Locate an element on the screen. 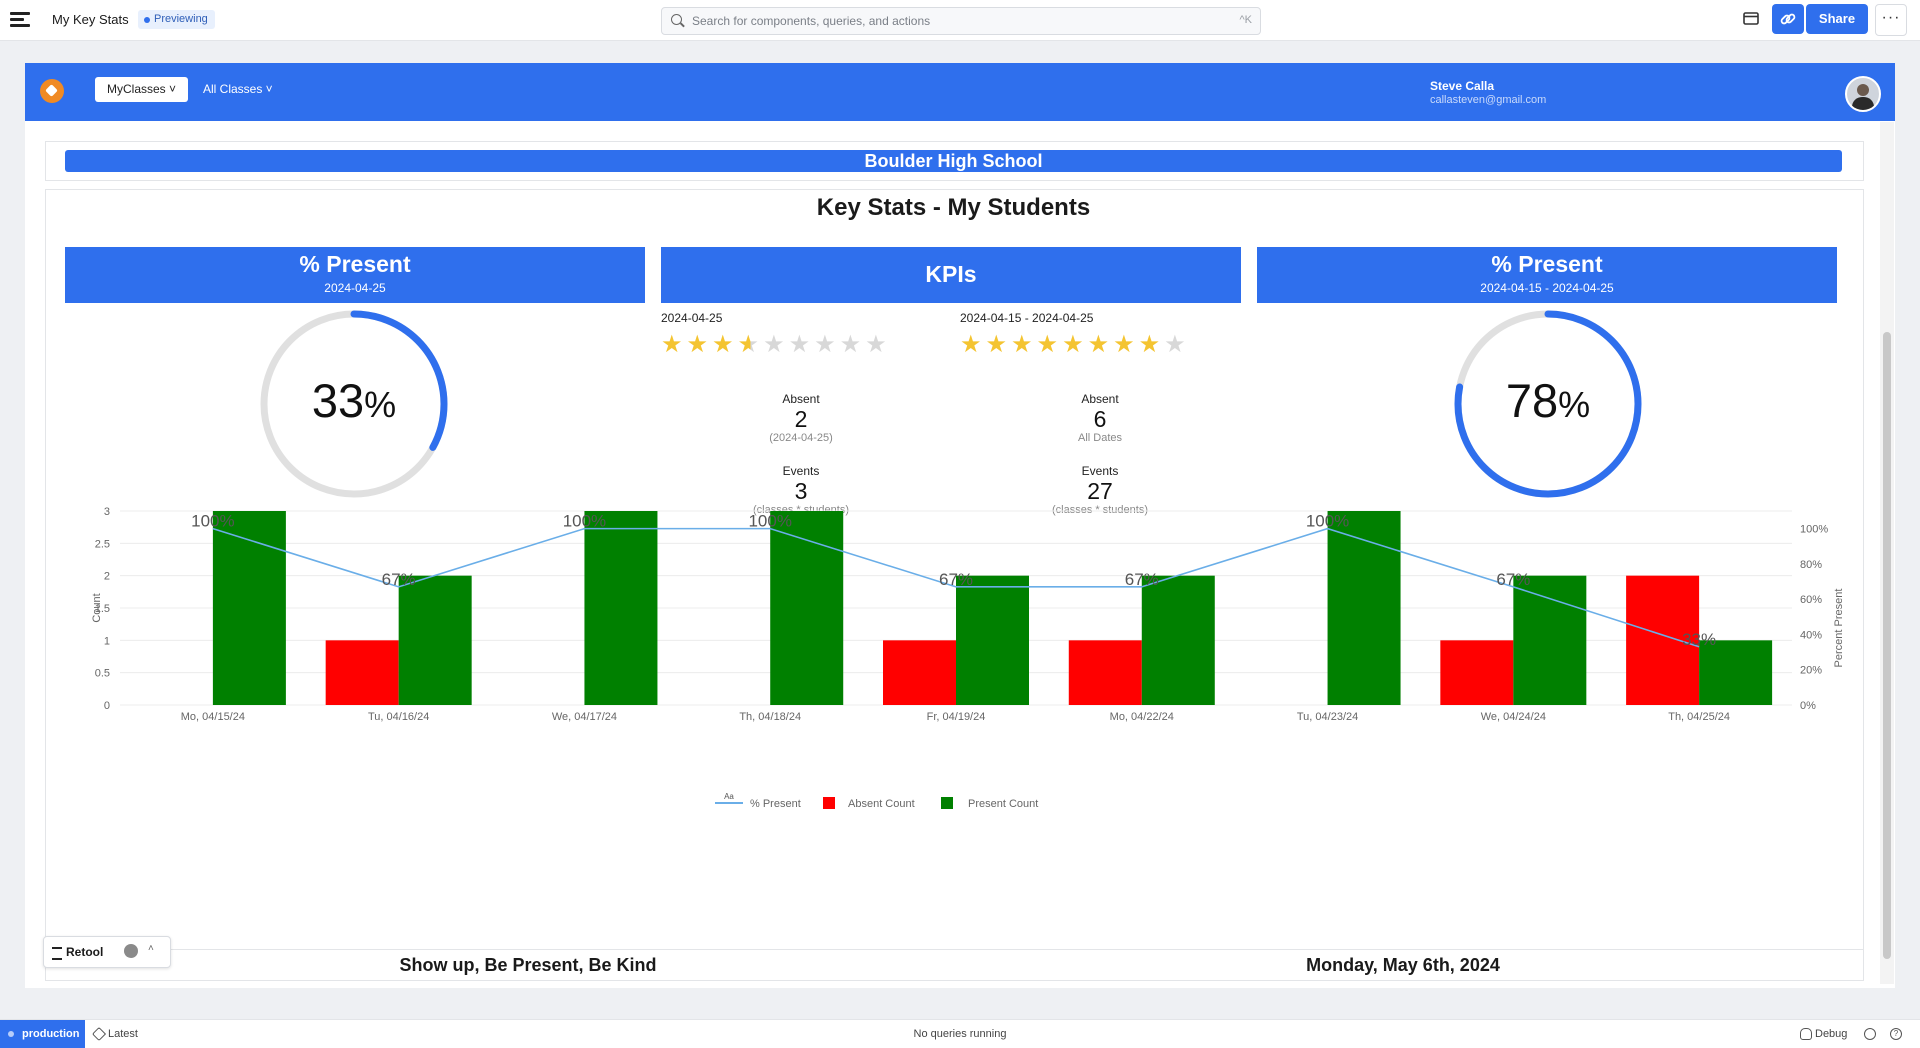 The image size is (1920, 1048). stat-caption: (2024-04-25) is located at coordinates (801, 438).